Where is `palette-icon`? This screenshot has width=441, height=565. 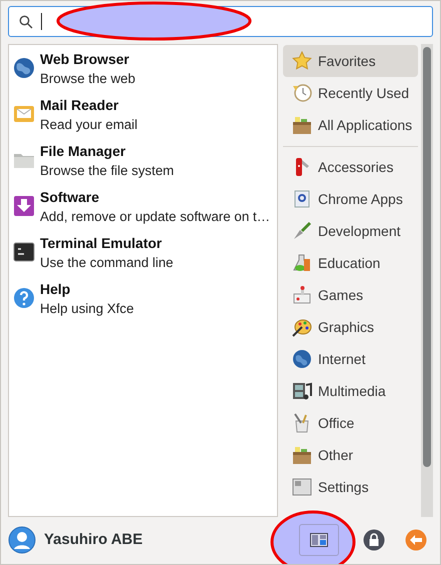
palette-icon is located at coordinates (302, 327).